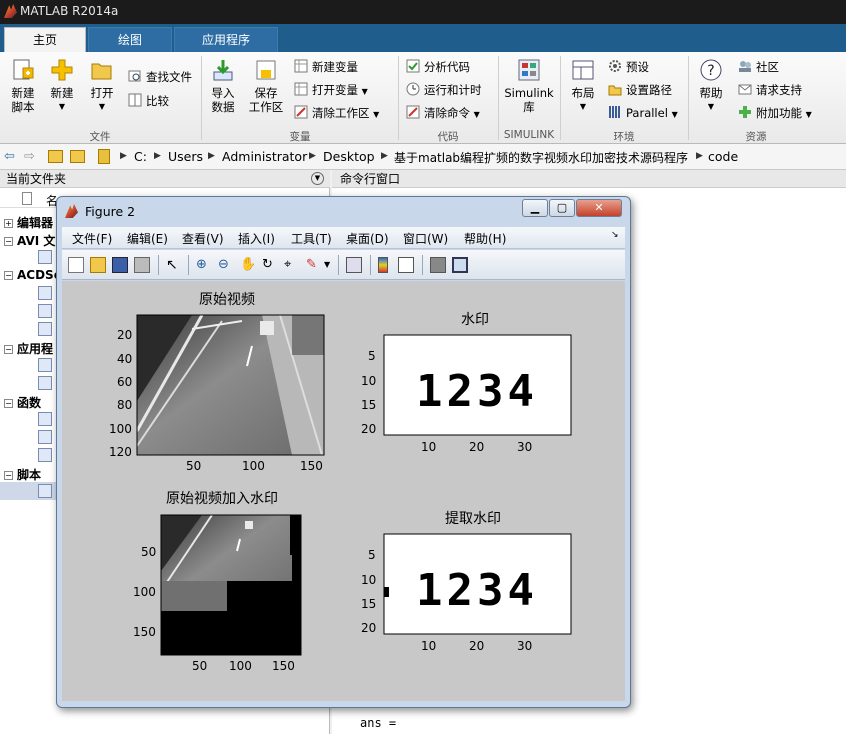 This screenshot has width=846, height=734. What do you see at coordinates (758, 67) in the screenshot?
I see `community-button: 社区` at bounding box center [758, 67].